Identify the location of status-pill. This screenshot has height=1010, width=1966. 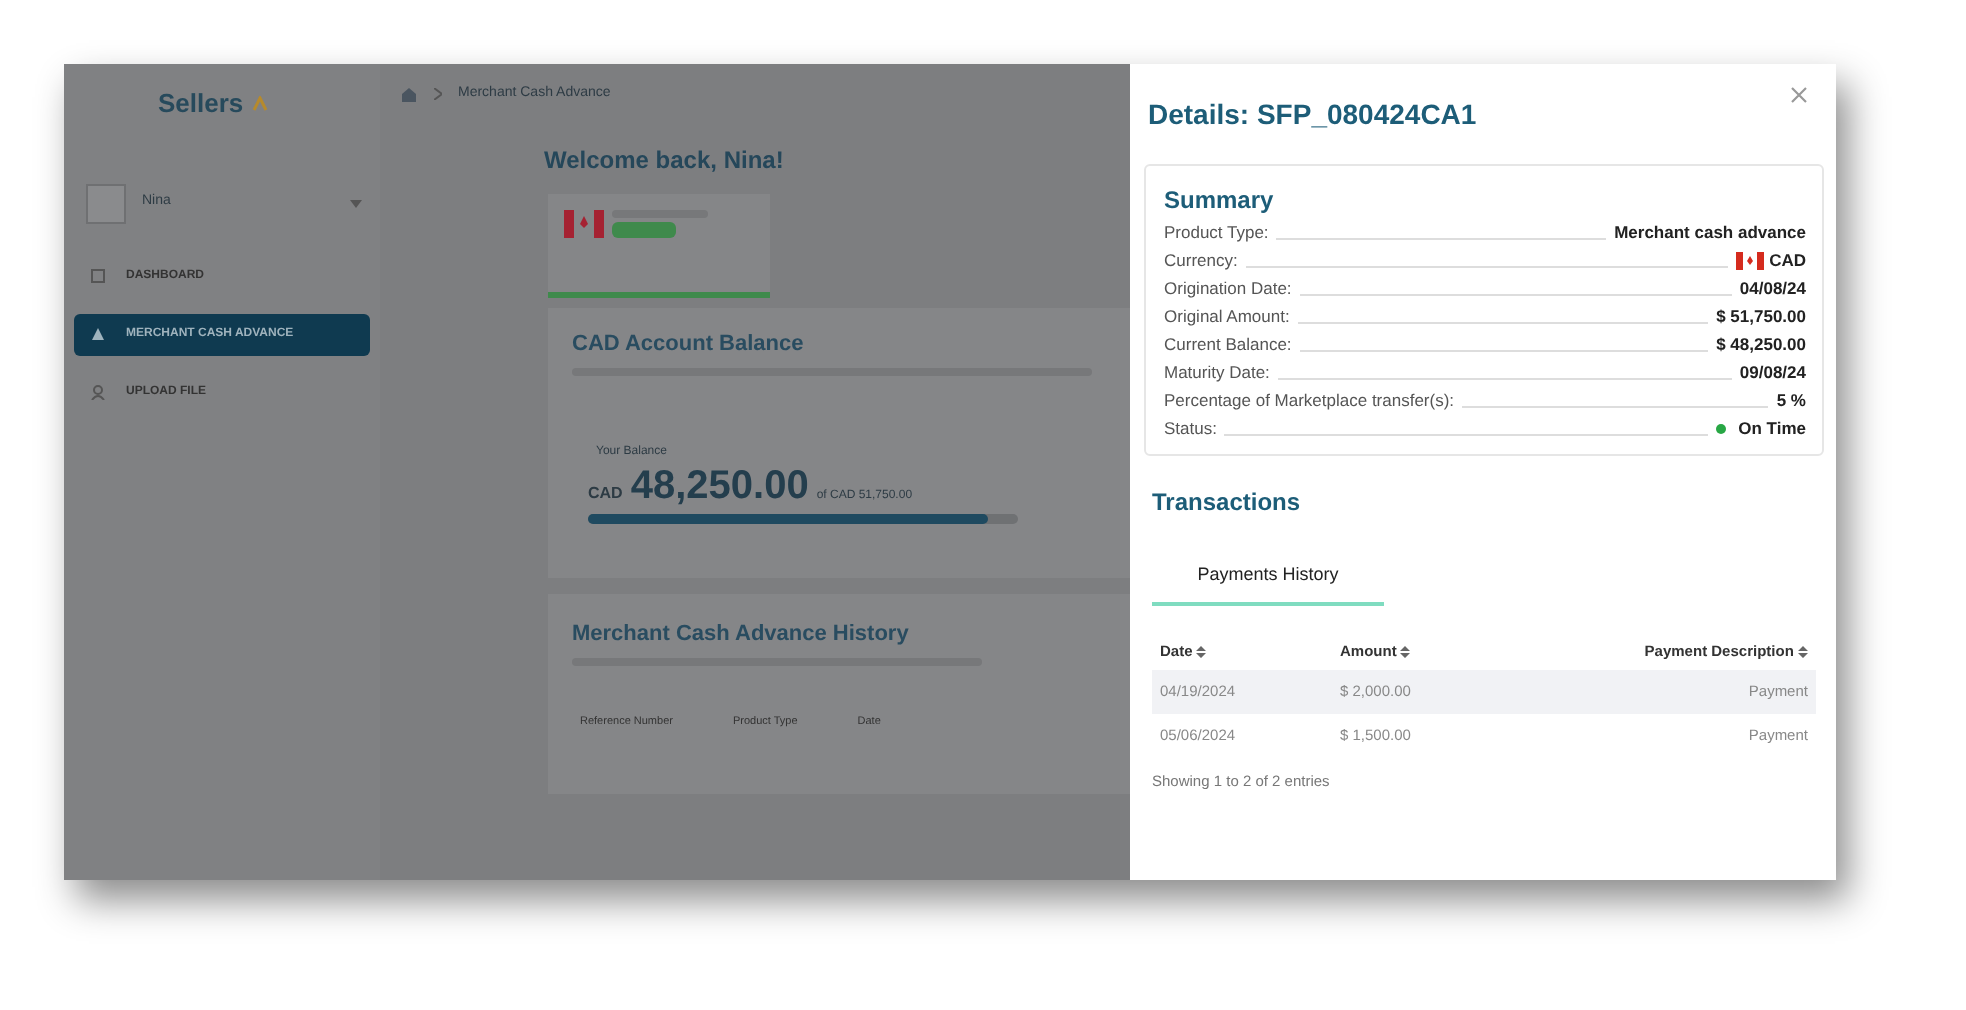
(644, 229).